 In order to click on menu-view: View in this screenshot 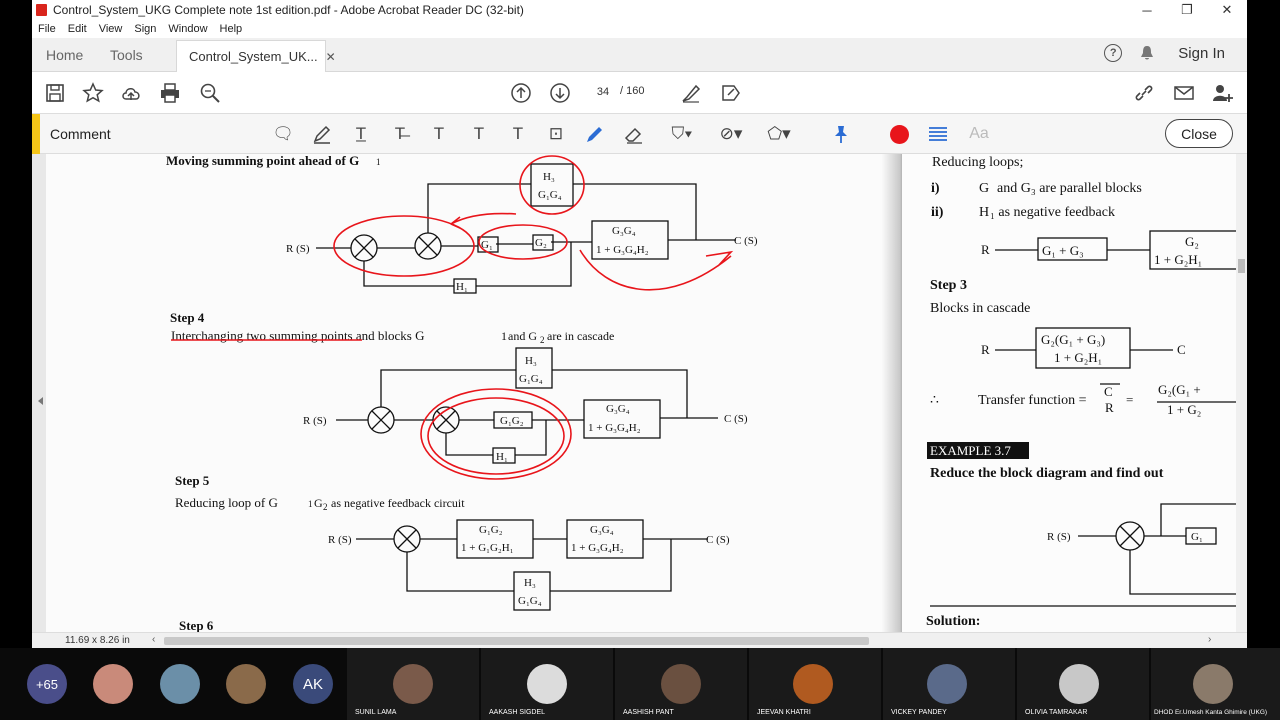, I will do `click(111, 29)`.